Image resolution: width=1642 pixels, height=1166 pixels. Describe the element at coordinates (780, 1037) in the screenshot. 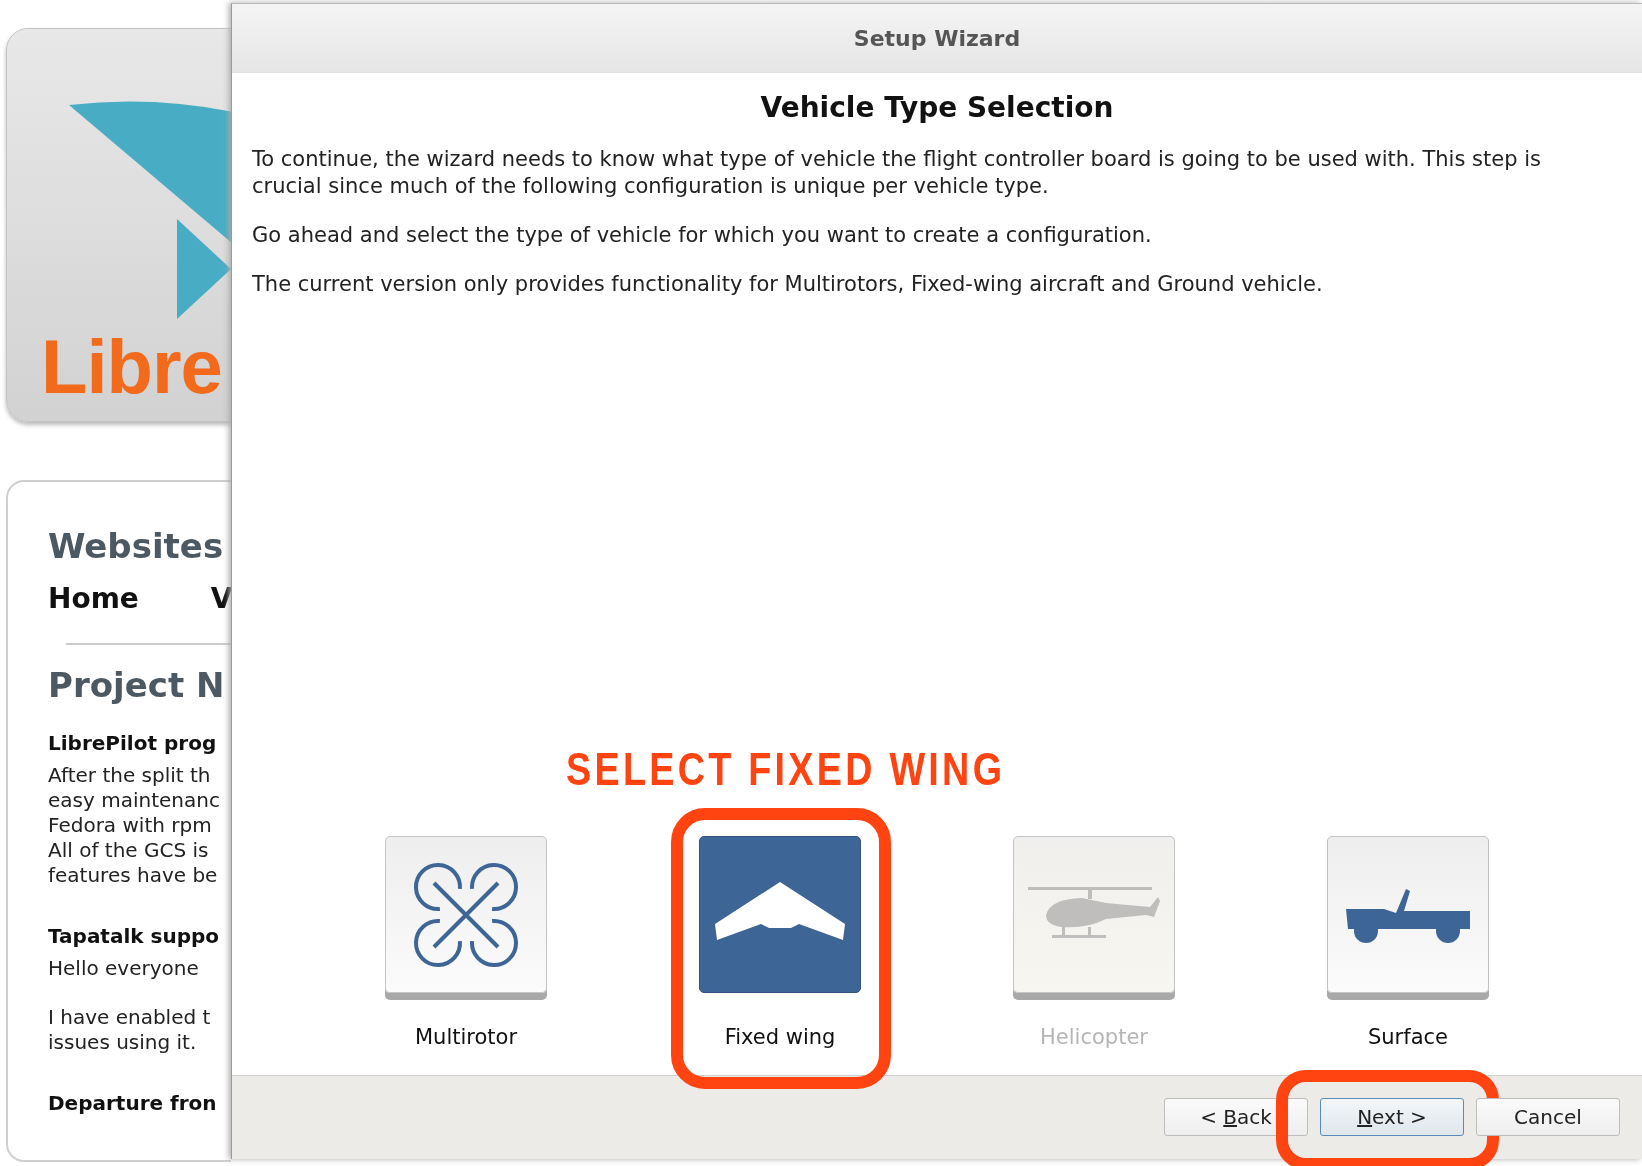

I see `vehicle-label: Fixed wing` at that location.